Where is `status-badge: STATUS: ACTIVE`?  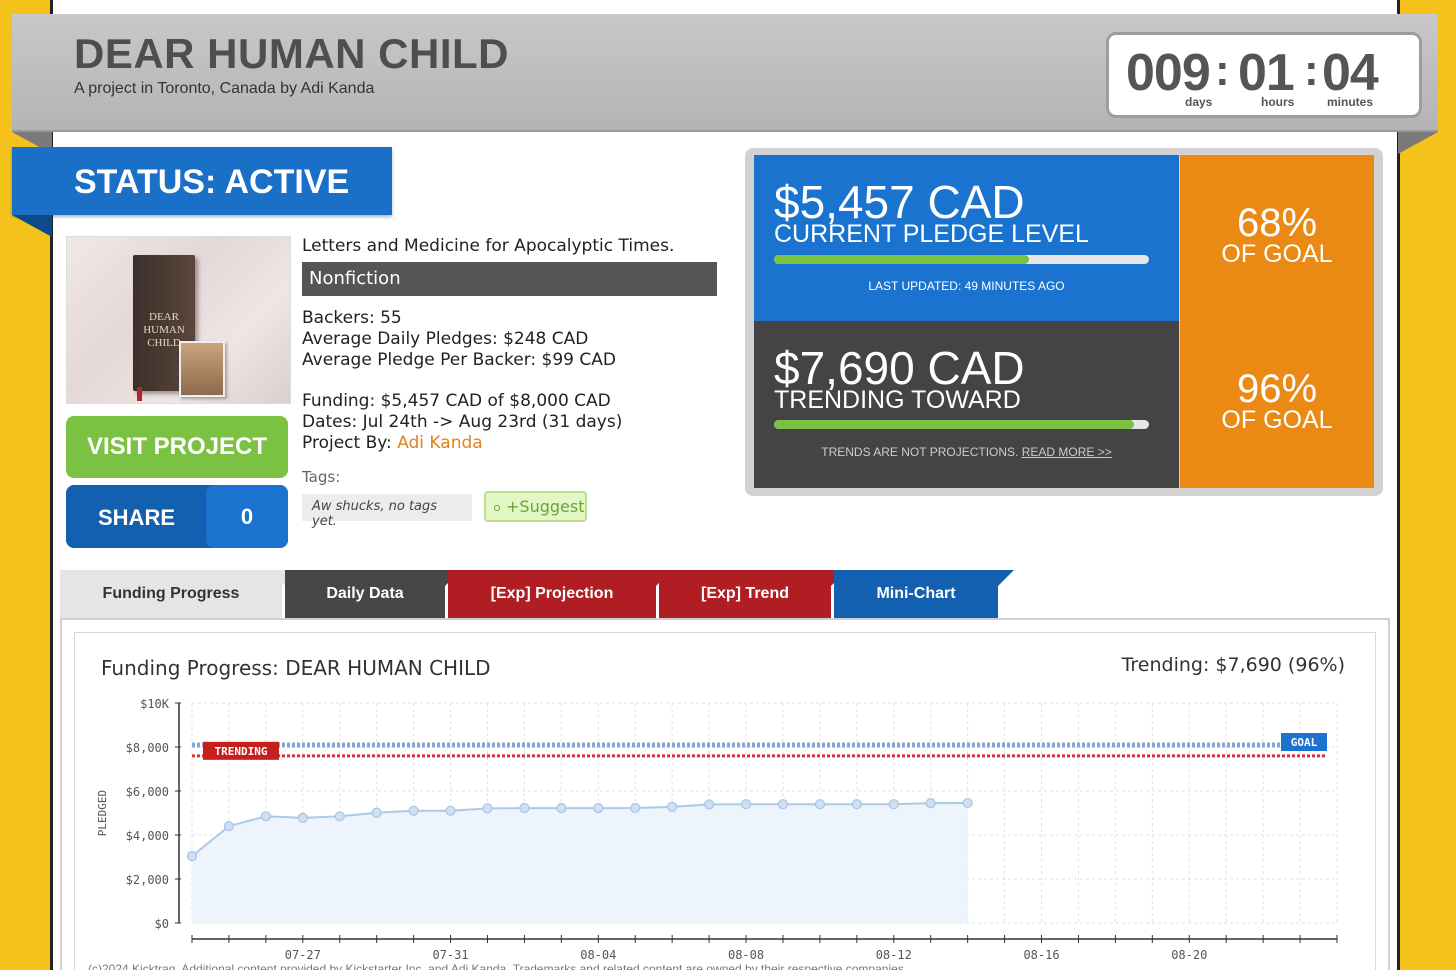 status-badge: STATUS: ACTIVE is located at coordinates (202, 181).